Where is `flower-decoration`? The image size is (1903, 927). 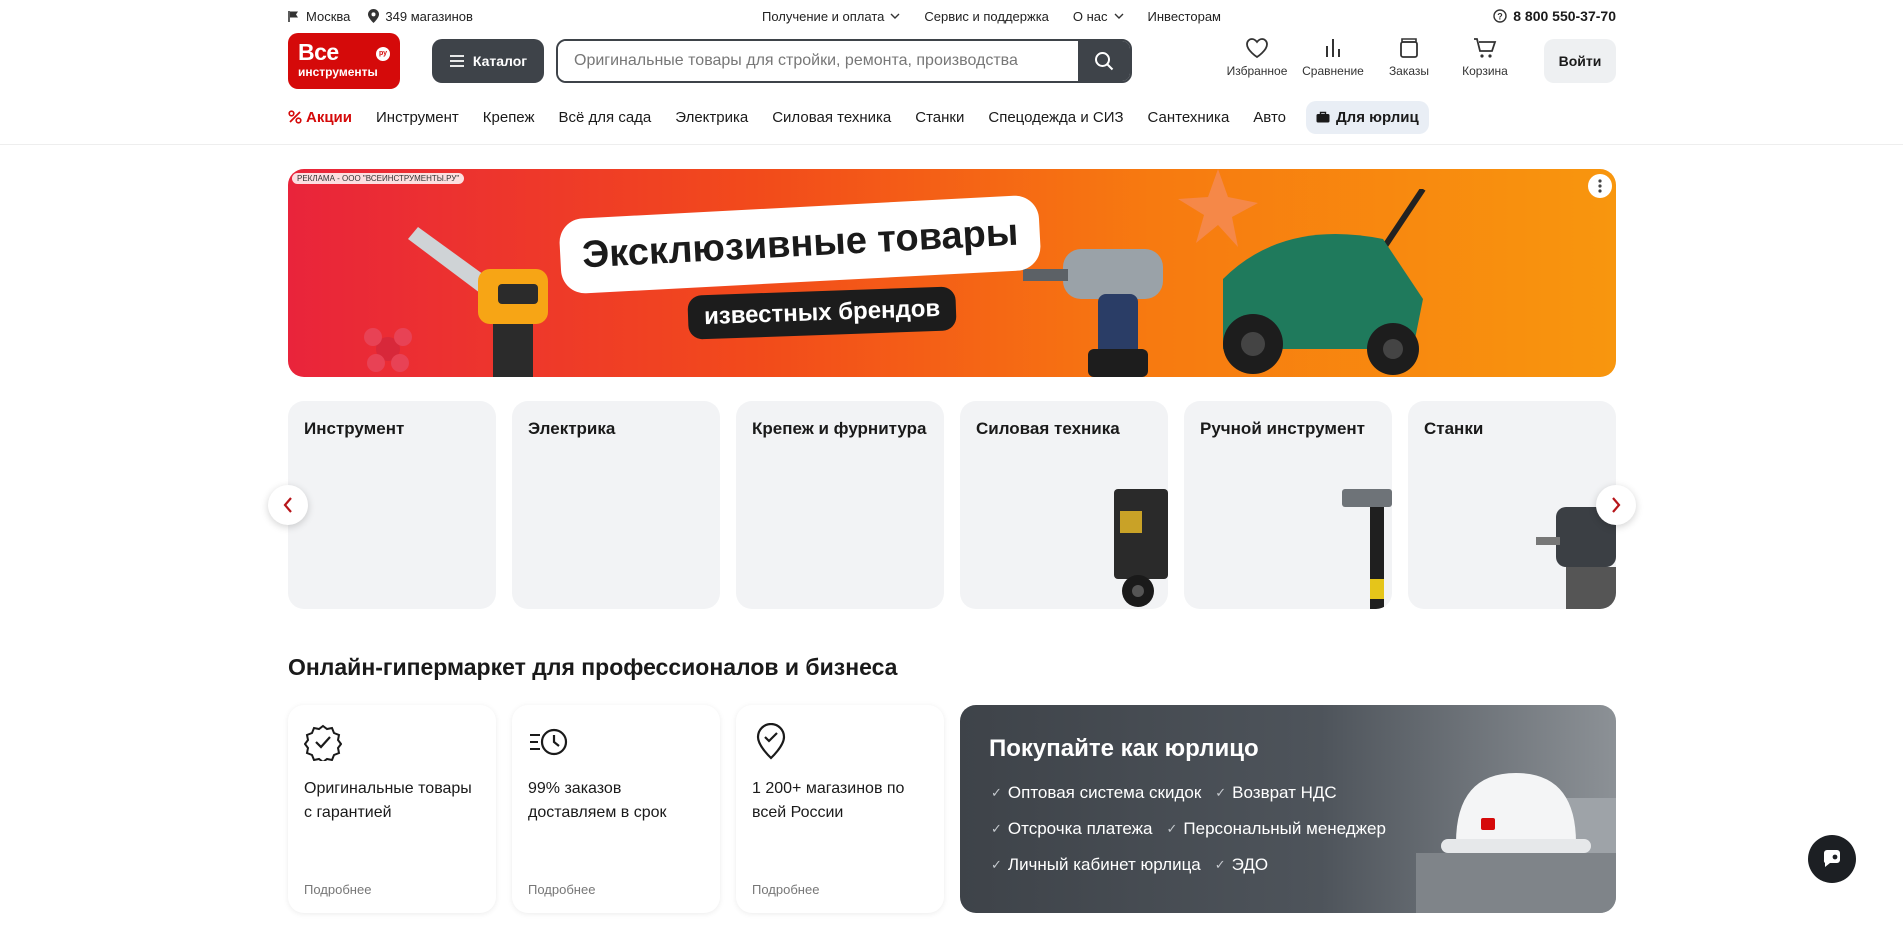
flower-decoration is located at coordinates (388, 350).